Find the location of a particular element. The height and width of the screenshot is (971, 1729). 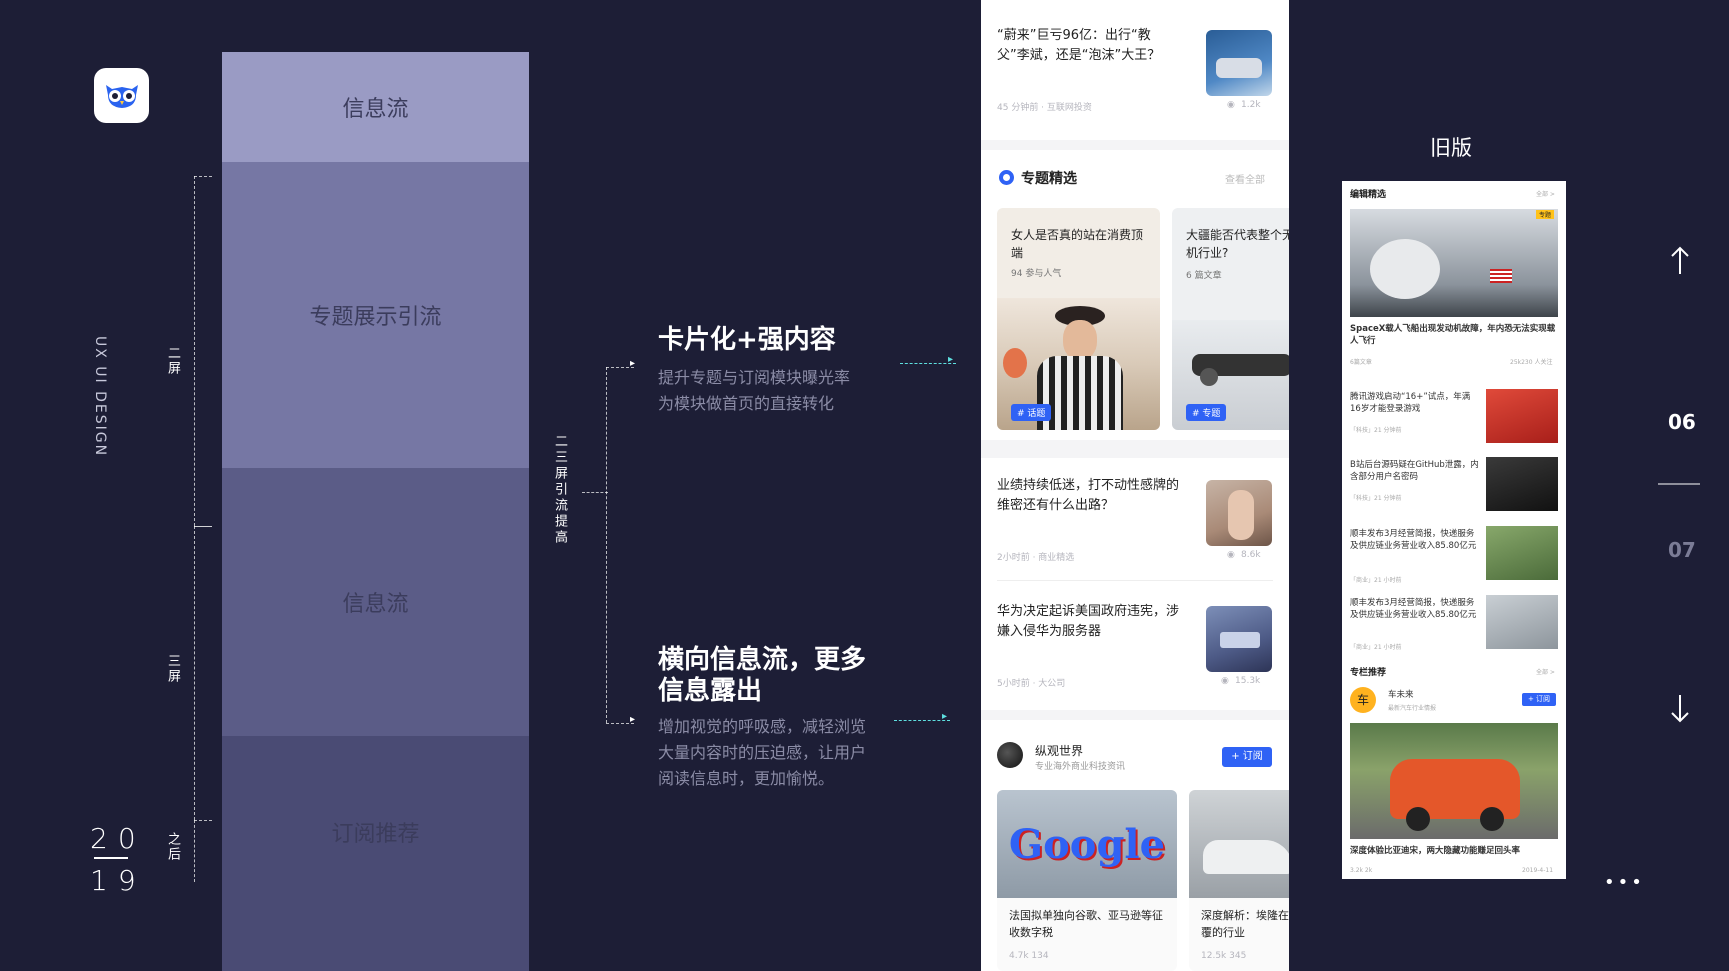

sub-desc: 专业海外商业科技资讯 is located at coordinates (1080, 767).